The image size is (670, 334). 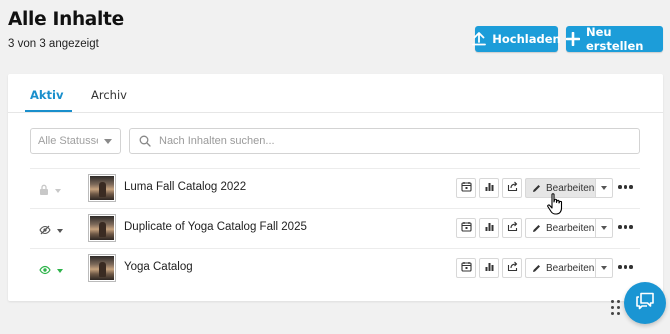 I want to click on eye-icon, so click(x=45, y=271).